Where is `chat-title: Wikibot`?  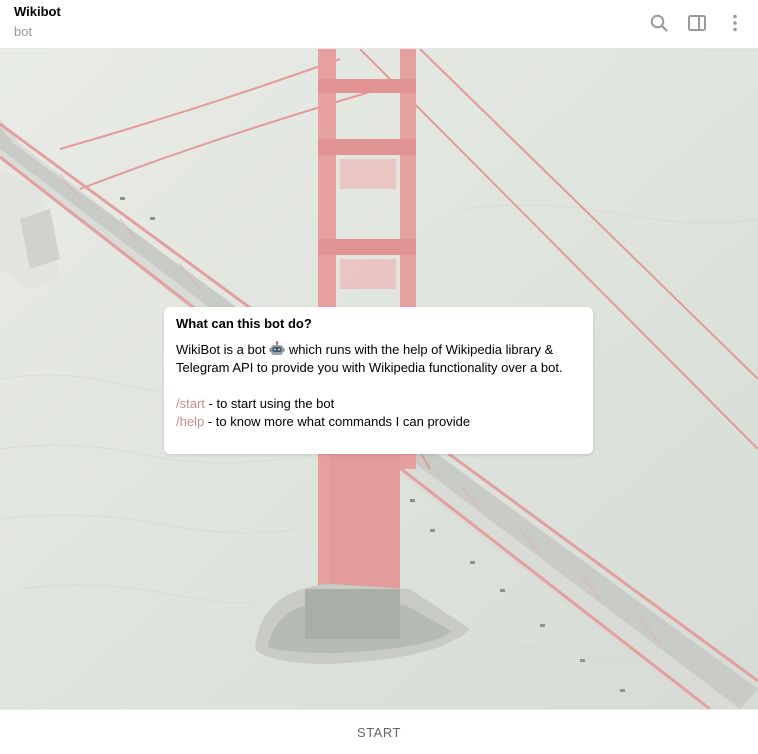
chat-title: Wikibot is located at coordinates (37, 11).